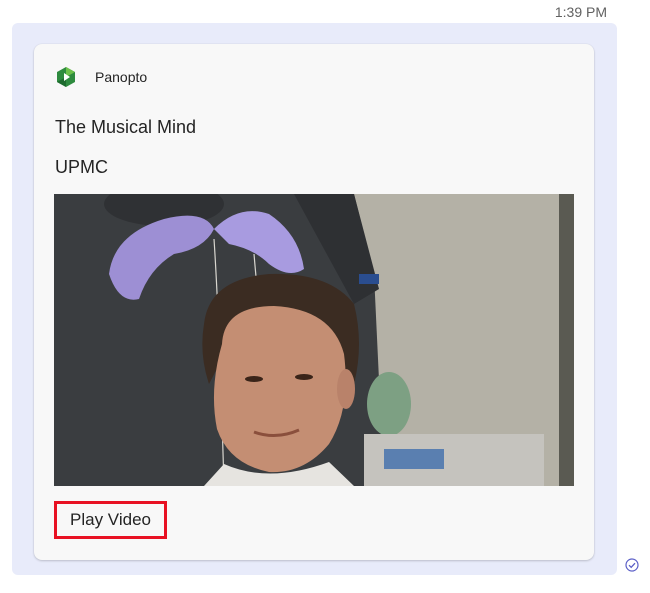 The height and width of the screenshot is (593, 650). Describe the element at coordinates (110, 520) in the screenshot. I see `play-video-button: Play Video` at that location.